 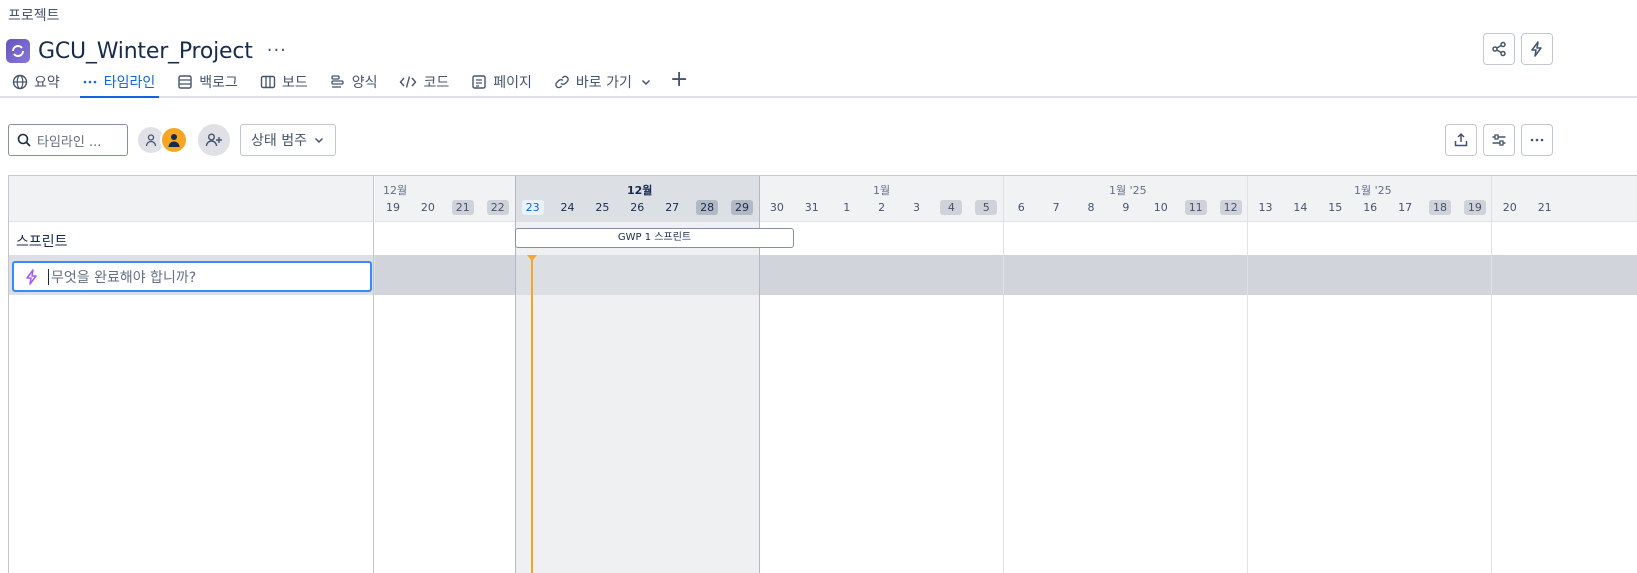 I want to click on day-label: 8, so click(x=1091, y=207).